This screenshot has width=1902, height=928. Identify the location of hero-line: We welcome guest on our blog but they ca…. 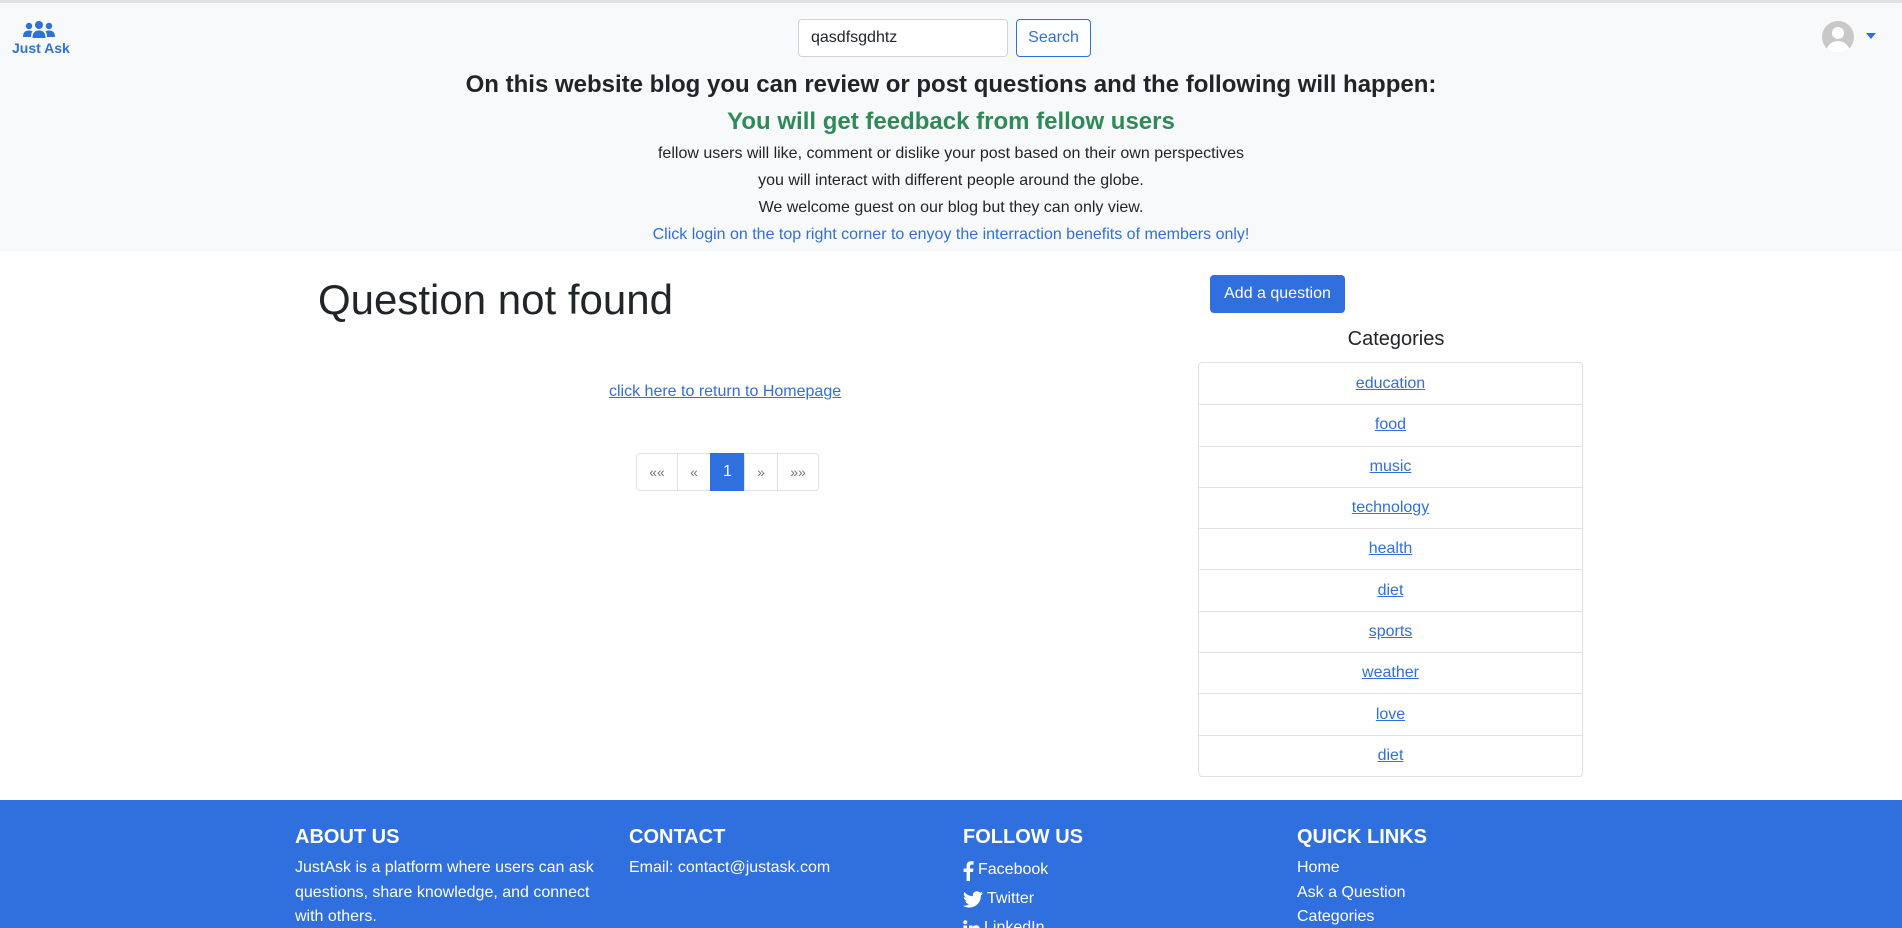
(951, 207).